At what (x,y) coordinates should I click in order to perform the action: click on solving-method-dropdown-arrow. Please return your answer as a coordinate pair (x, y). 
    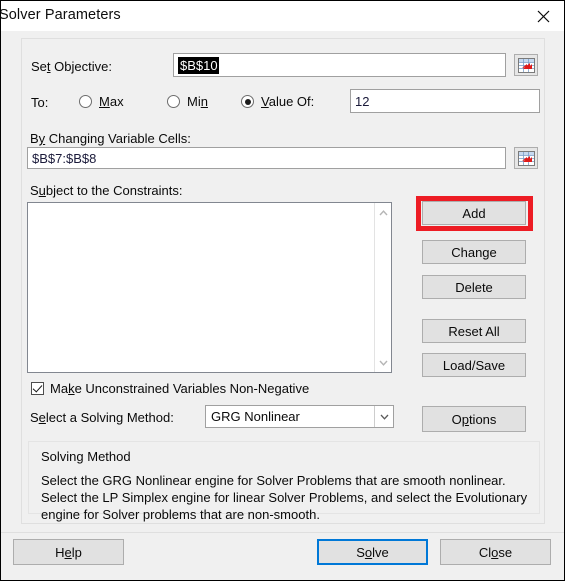
    Looking at the image, I should click on (383, 416).